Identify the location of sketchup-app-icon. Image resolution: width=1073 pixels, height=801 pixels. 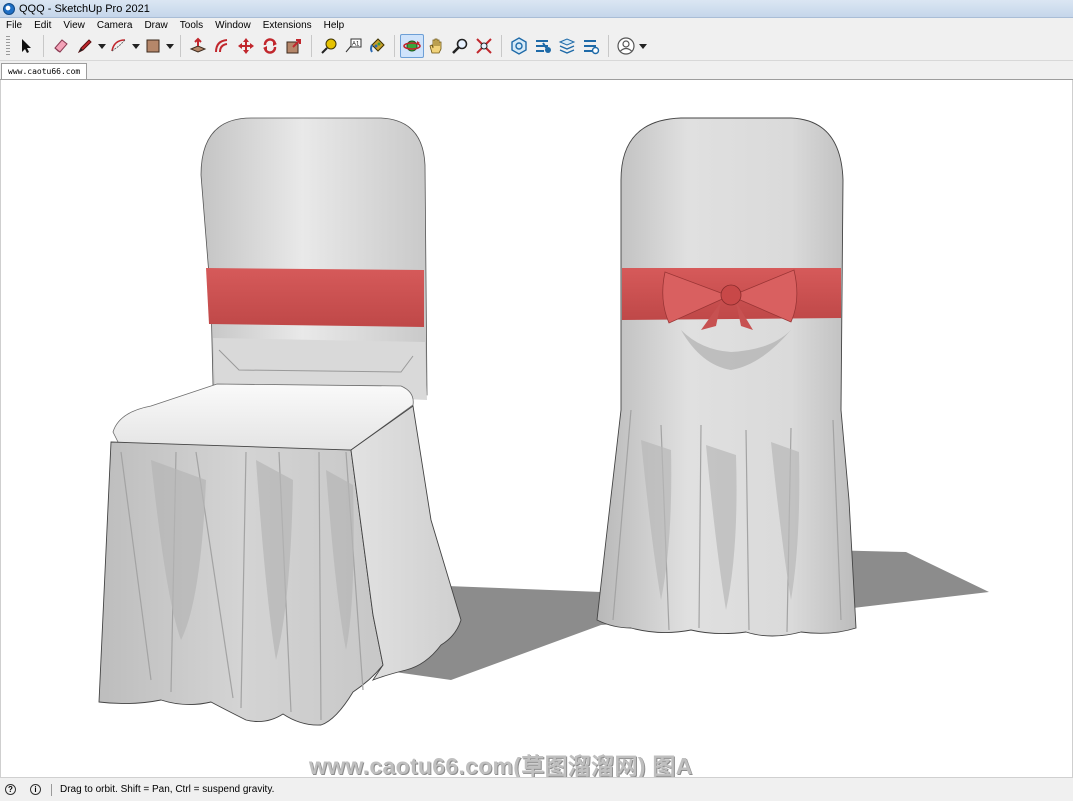
(9, 8).